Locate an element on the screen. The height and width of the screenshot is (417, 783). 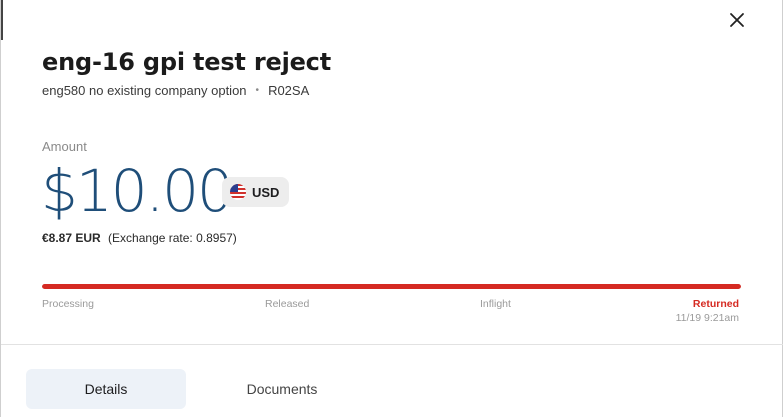
exchange-info: €8.87 EUR (Exchange rate: 0.8957) is located at coordinates (139, 238).